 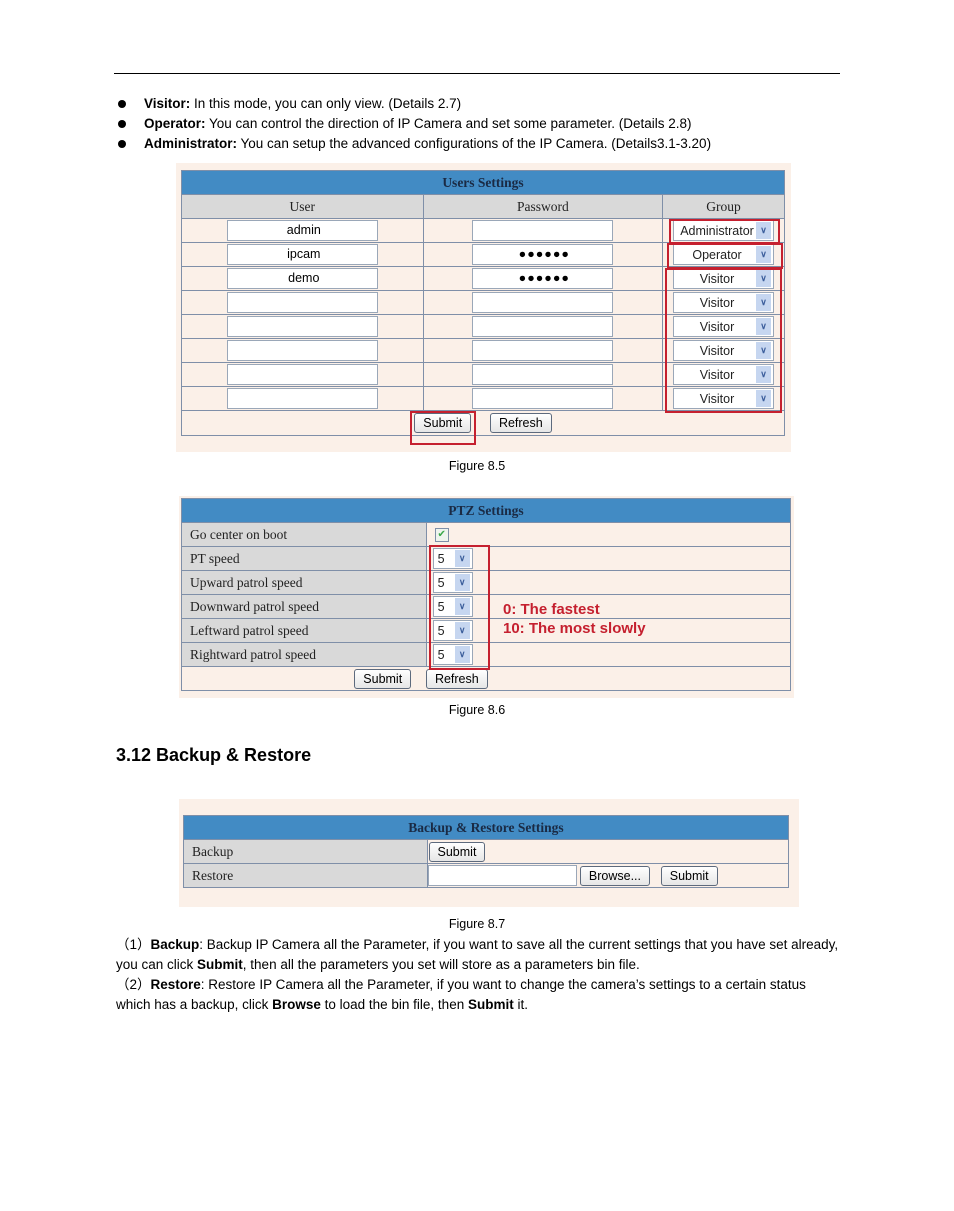 What do you see at coordinates (551, 609) in the screenshot?
I see `speed-note-fastest: 0: The fastest` at bounding box center [551, 609].